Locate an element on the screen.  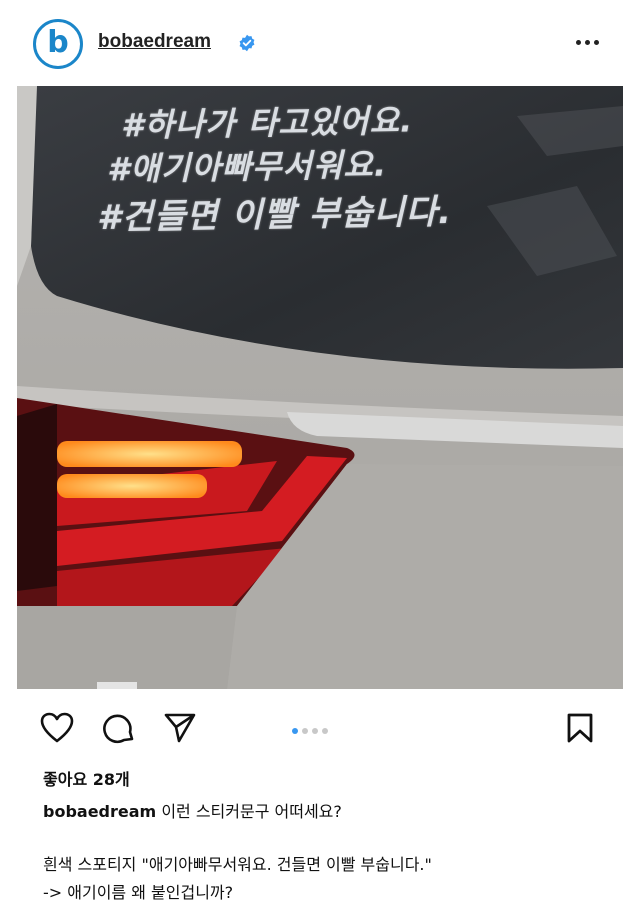
send-icon is located at coordinates (180, 728).